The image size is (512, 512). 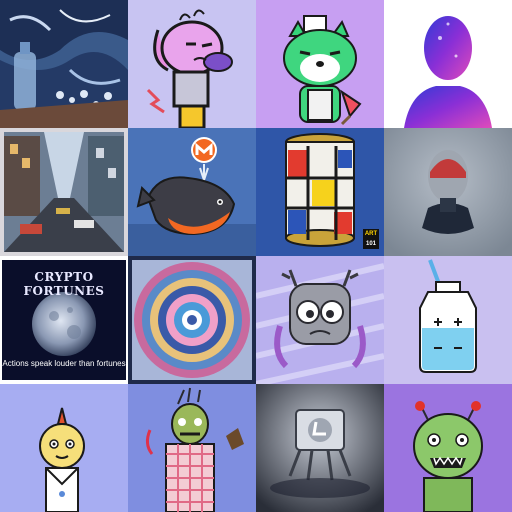 I want to click on green-shiba-image, so click(x=320, y=64).